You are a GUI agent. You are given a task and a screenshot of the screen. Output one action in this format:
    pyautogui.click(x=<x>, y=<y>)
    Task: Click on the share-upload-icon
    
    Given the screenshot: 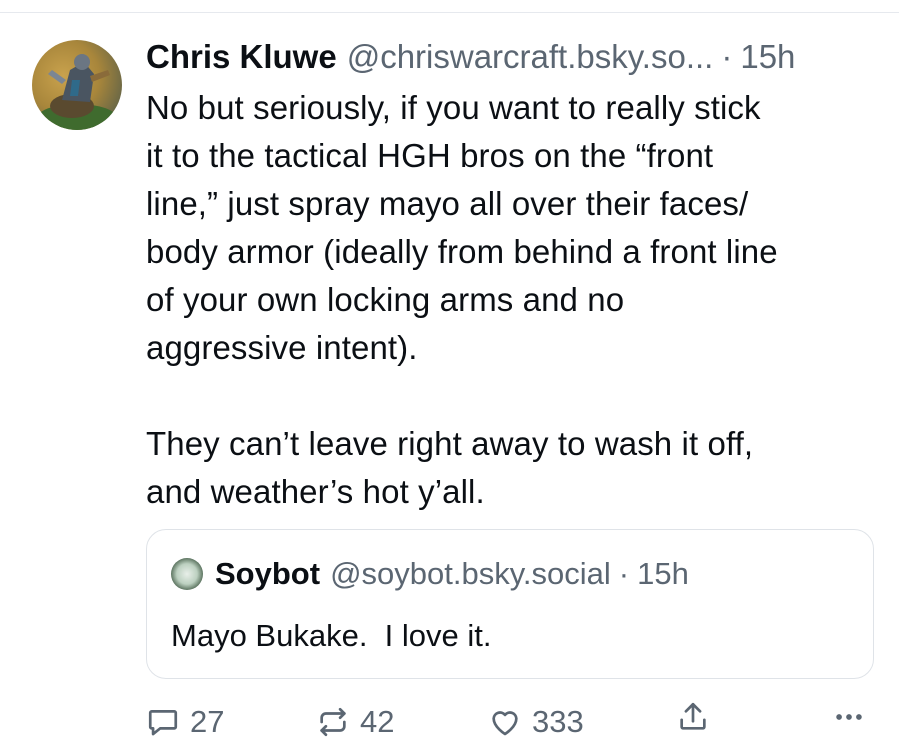 What is the action you would take?
    pyautogui.click(x=693, y=716)
    